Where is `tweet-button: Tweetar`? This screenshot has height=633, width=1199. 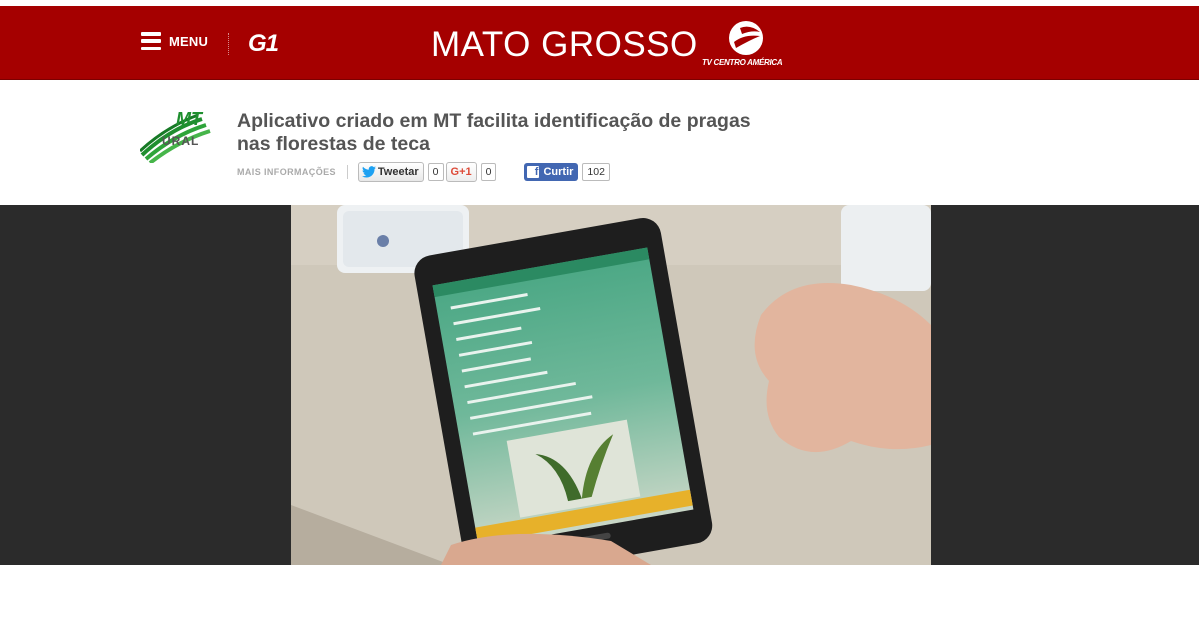
tweet-button: Tweetar is located at coordinates (390, 172).